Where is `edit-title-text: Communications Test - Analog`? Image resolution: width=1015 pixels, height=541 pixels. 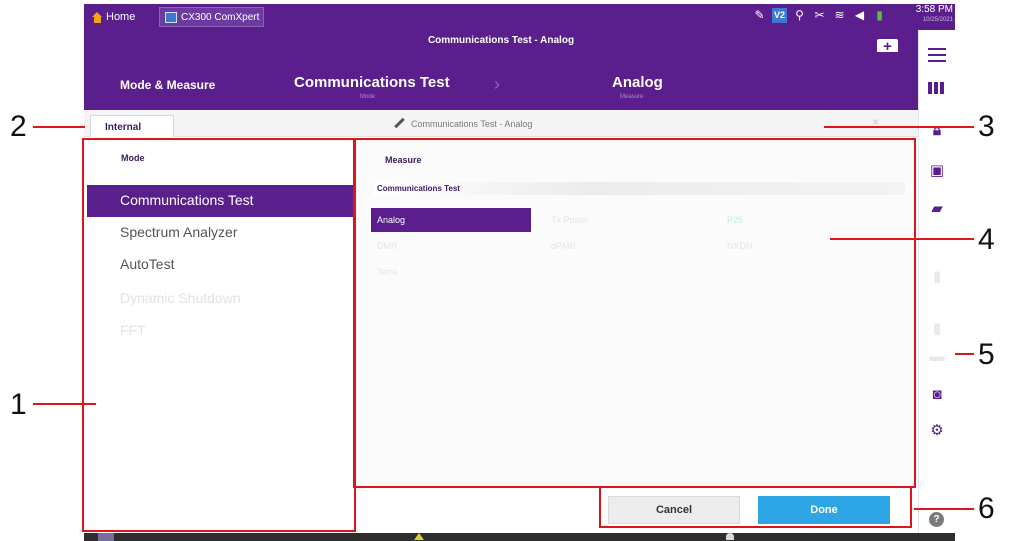 edit-title-text: Communications Test - Analog is located at coordinates (472, 123).